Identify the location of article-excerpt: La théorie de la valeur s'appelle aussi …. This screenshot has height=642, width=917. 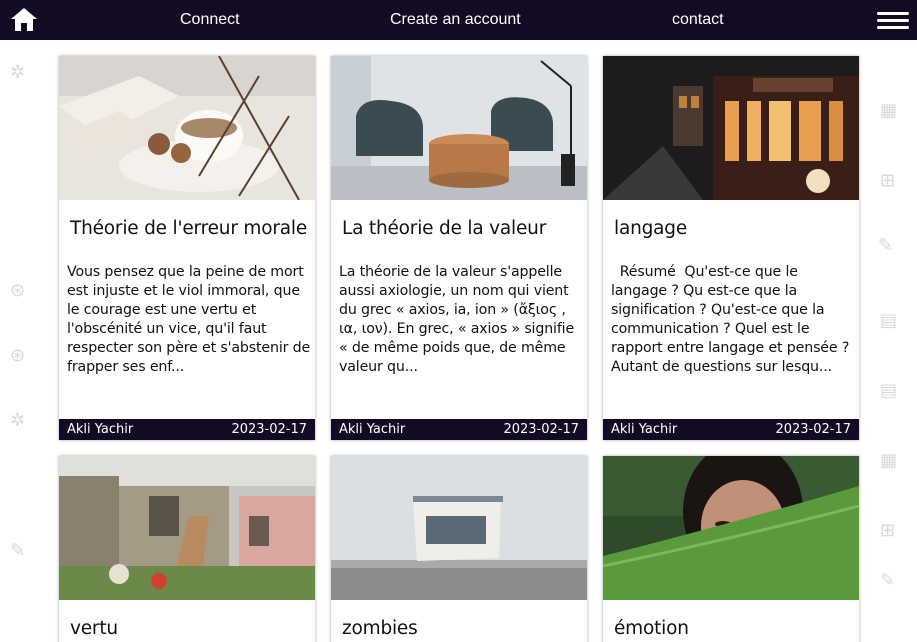
(457, 319).